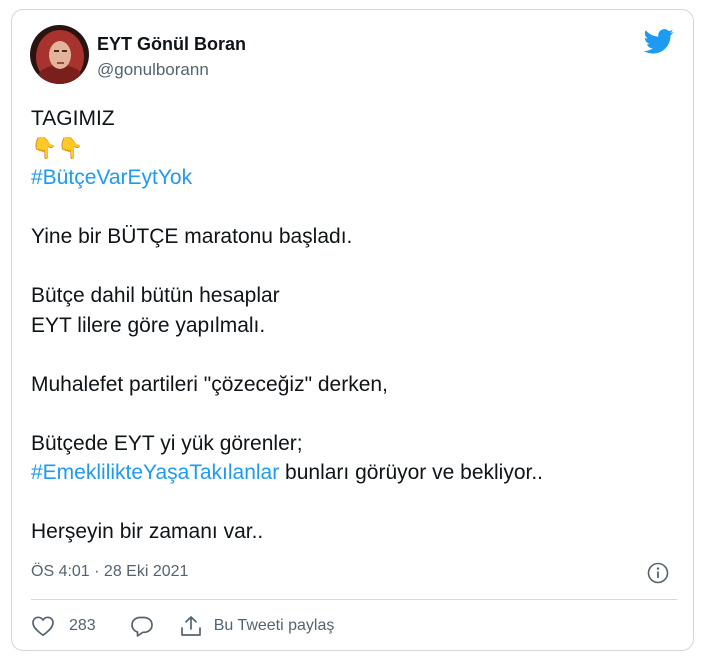 The height and width of the screenshot is (667, 720). I want to click on pointing-down-emoji: 👇👇, so click(57, 148).